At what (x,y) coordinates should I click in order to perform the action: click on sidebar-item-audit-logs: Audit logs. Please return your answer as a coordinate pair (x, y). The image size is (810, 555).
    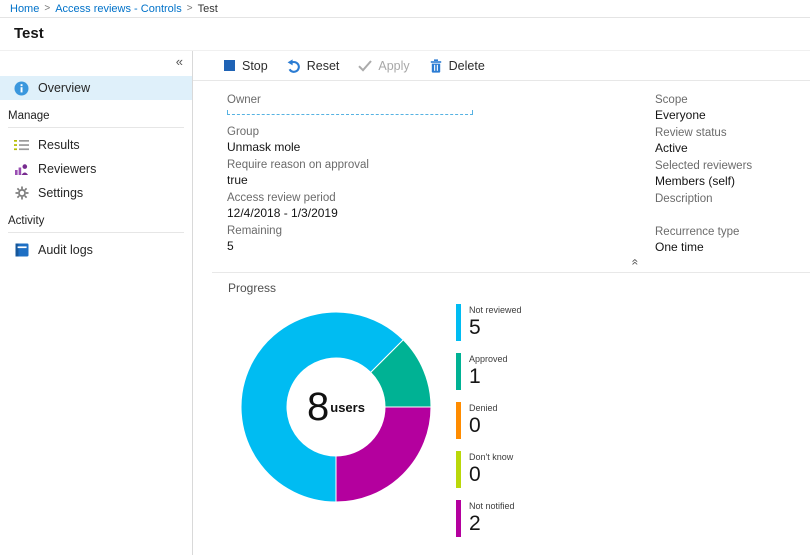
    Looking at the image, I should click on (96, 250).